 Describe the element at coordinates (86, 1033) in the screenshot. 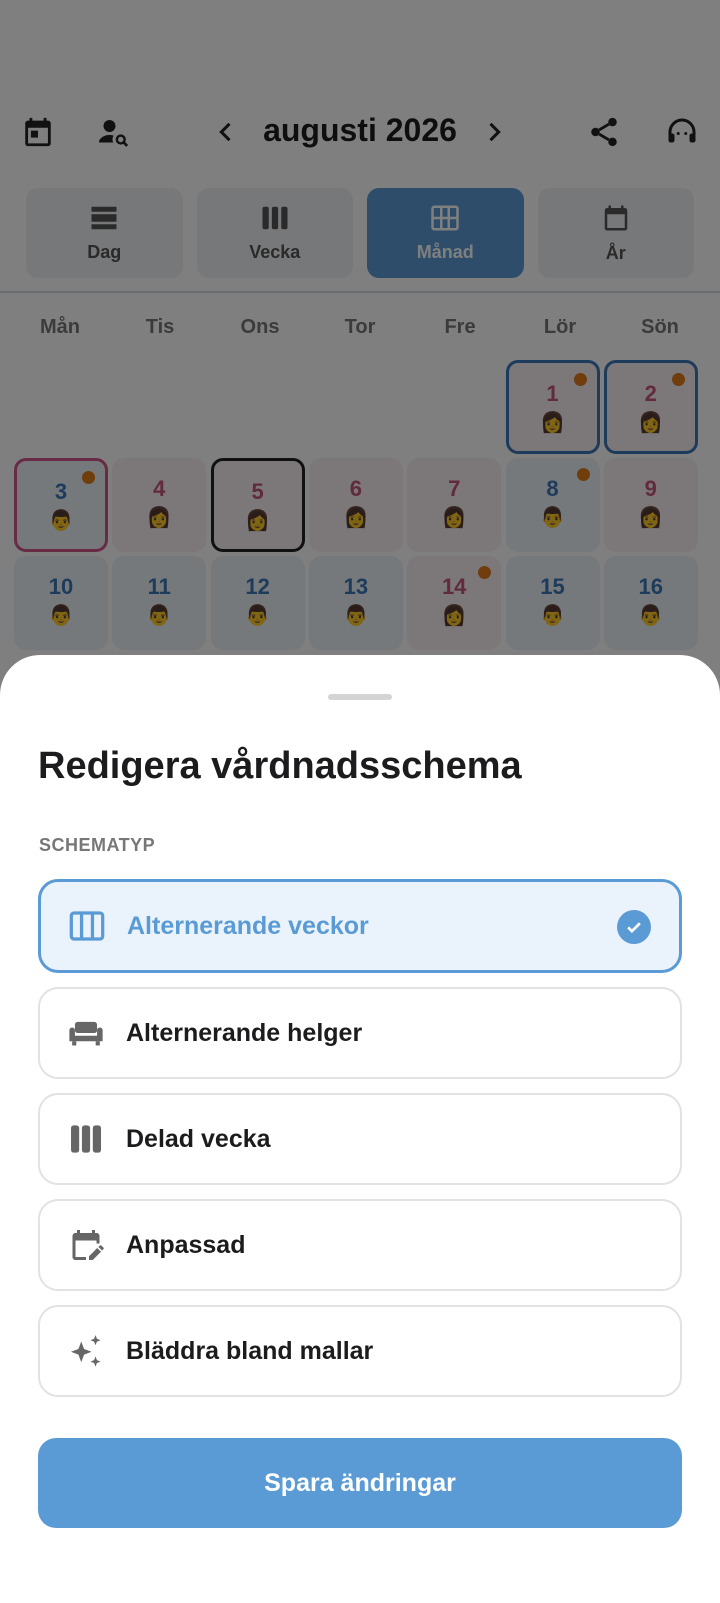

I see `weekend-sofa-icon` at that location.